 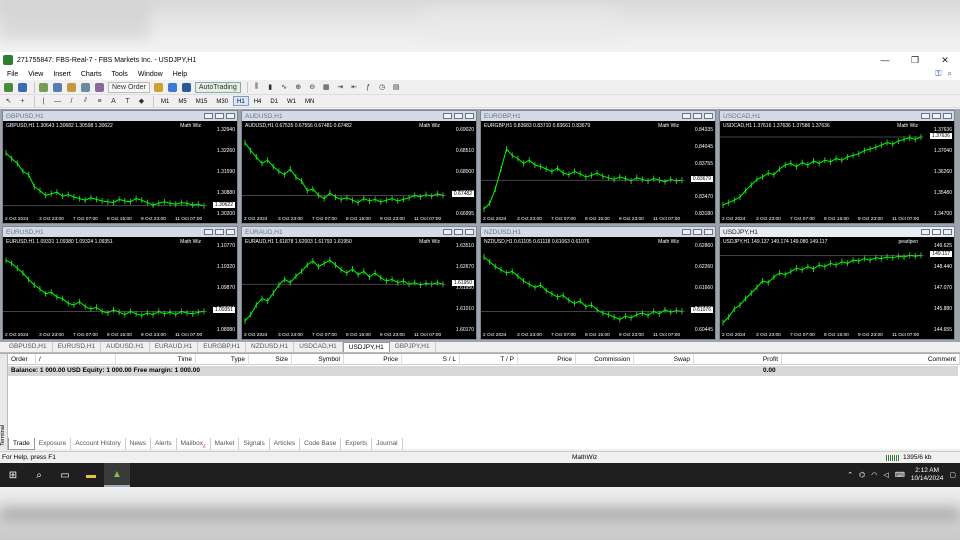 I want to click on timeframe-h1: H1, so click(x=241, y=101).